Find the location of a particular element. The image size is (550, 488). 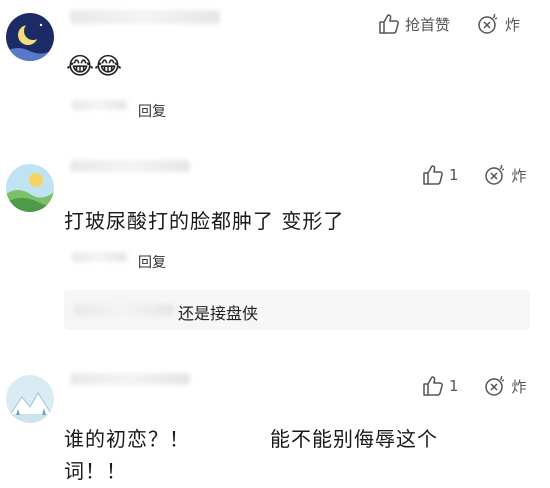

sub-reply-user-blurred is located at coordinates (124, 310).